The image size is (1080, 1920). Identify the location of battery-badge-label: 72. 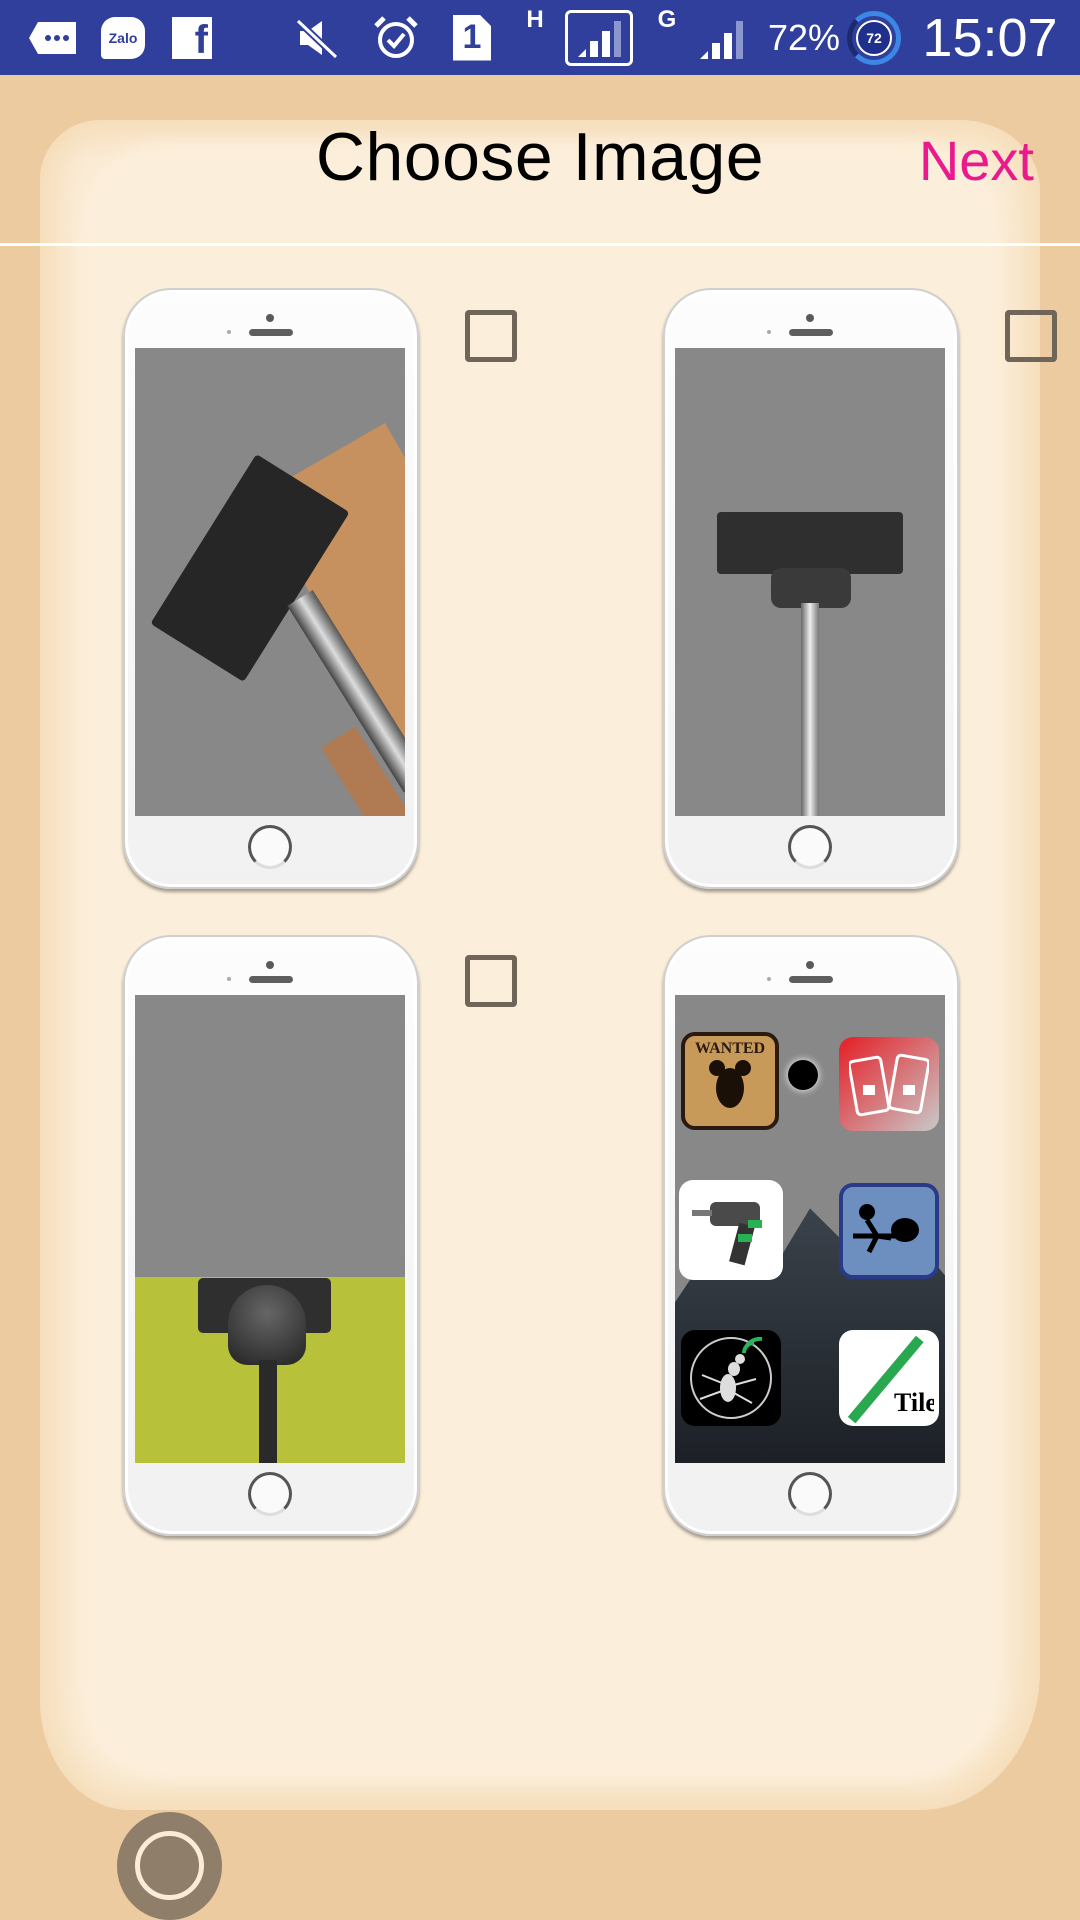
(874, 37).